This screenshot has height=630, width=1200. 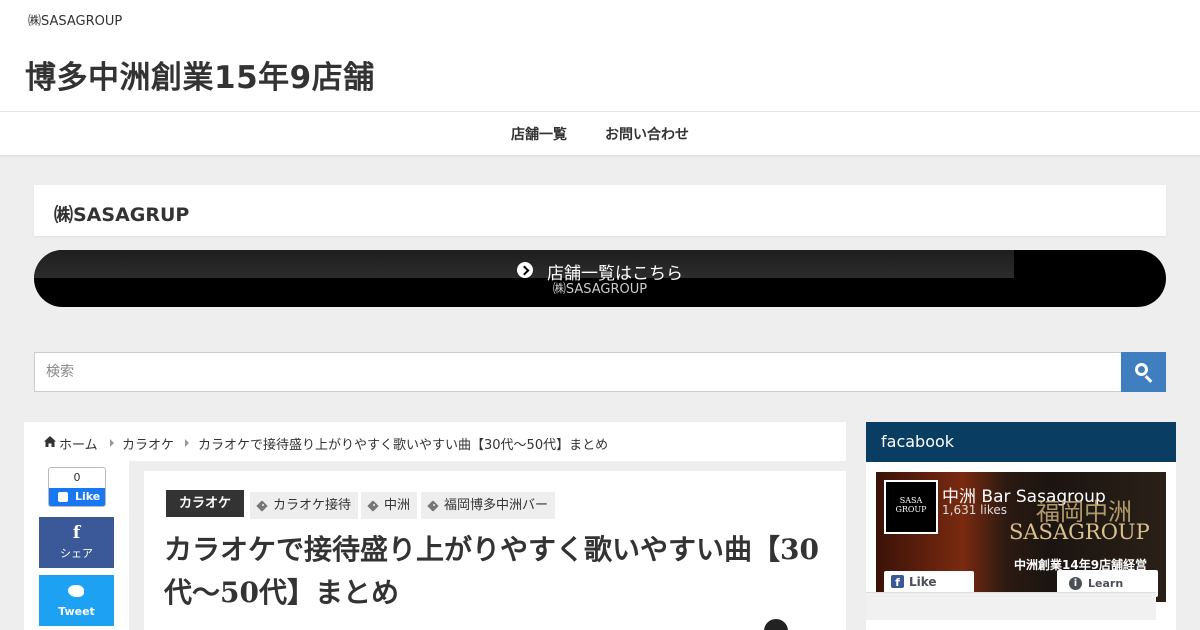 I want to click on like-count: 0, so click(x=77, y=477).